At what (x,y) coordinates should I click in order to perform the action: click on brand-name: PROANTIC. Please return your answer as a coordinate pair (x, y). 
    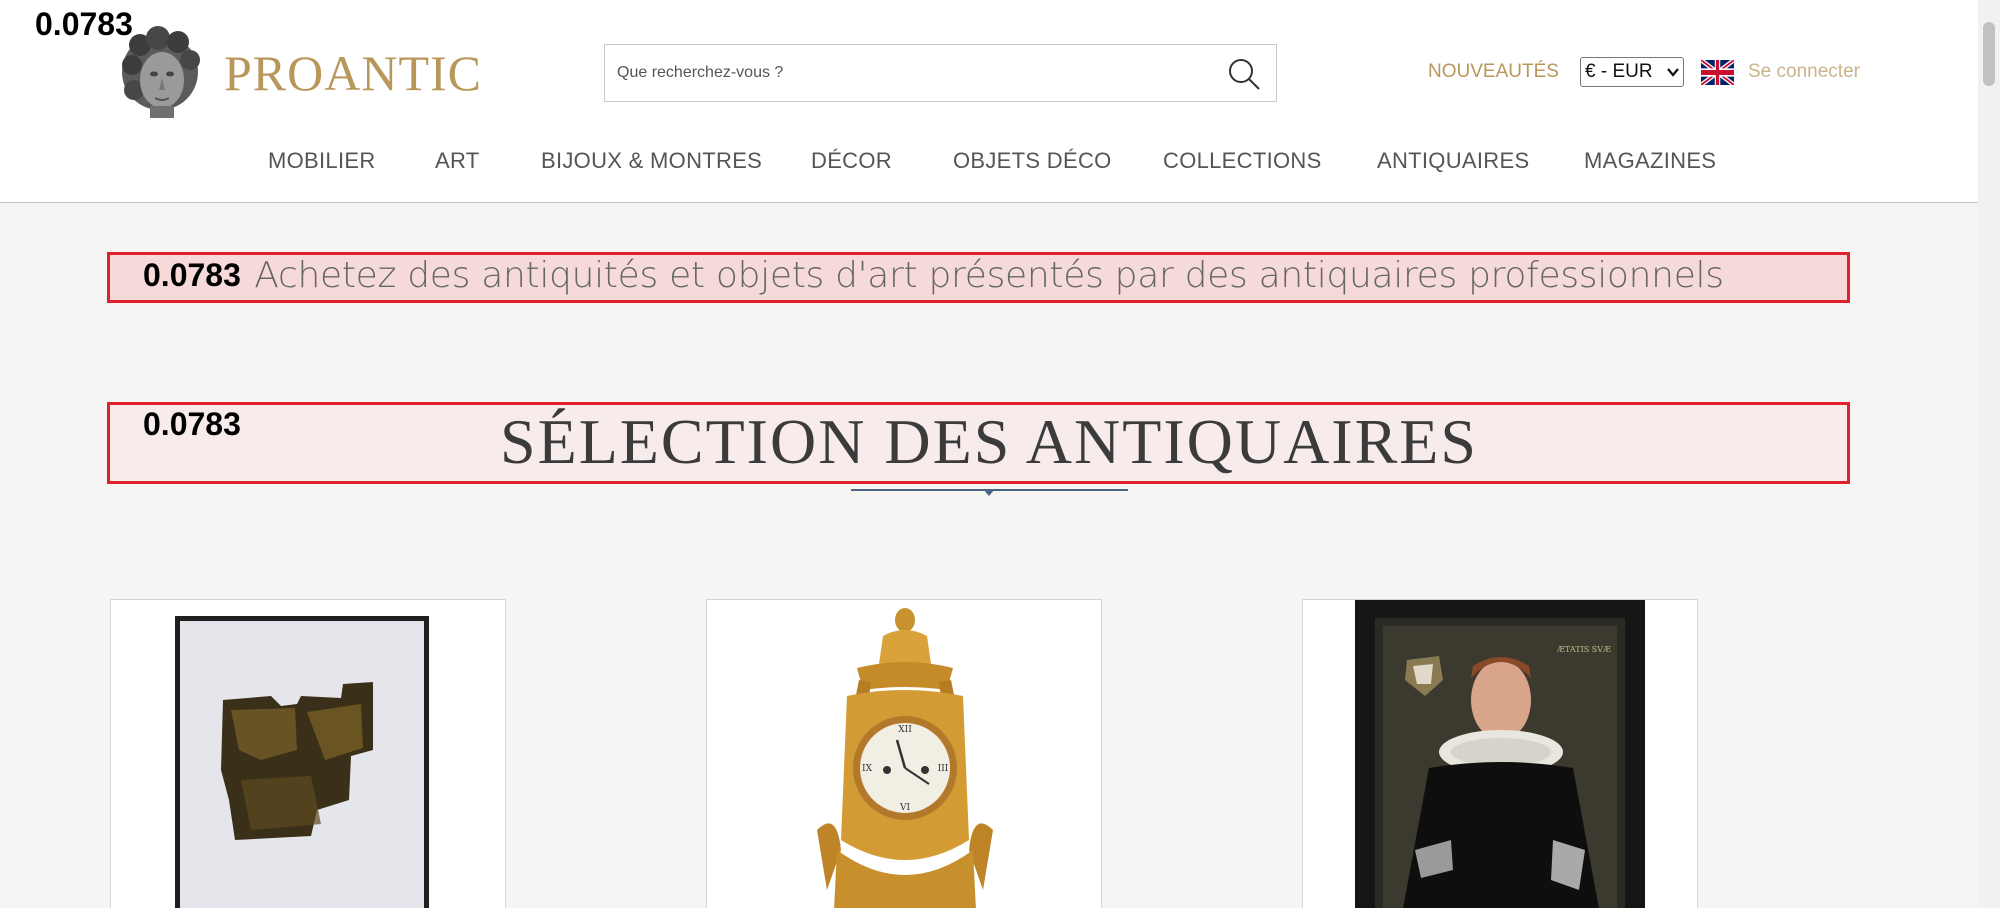
    Looking at the image, I should click on (353, 73).